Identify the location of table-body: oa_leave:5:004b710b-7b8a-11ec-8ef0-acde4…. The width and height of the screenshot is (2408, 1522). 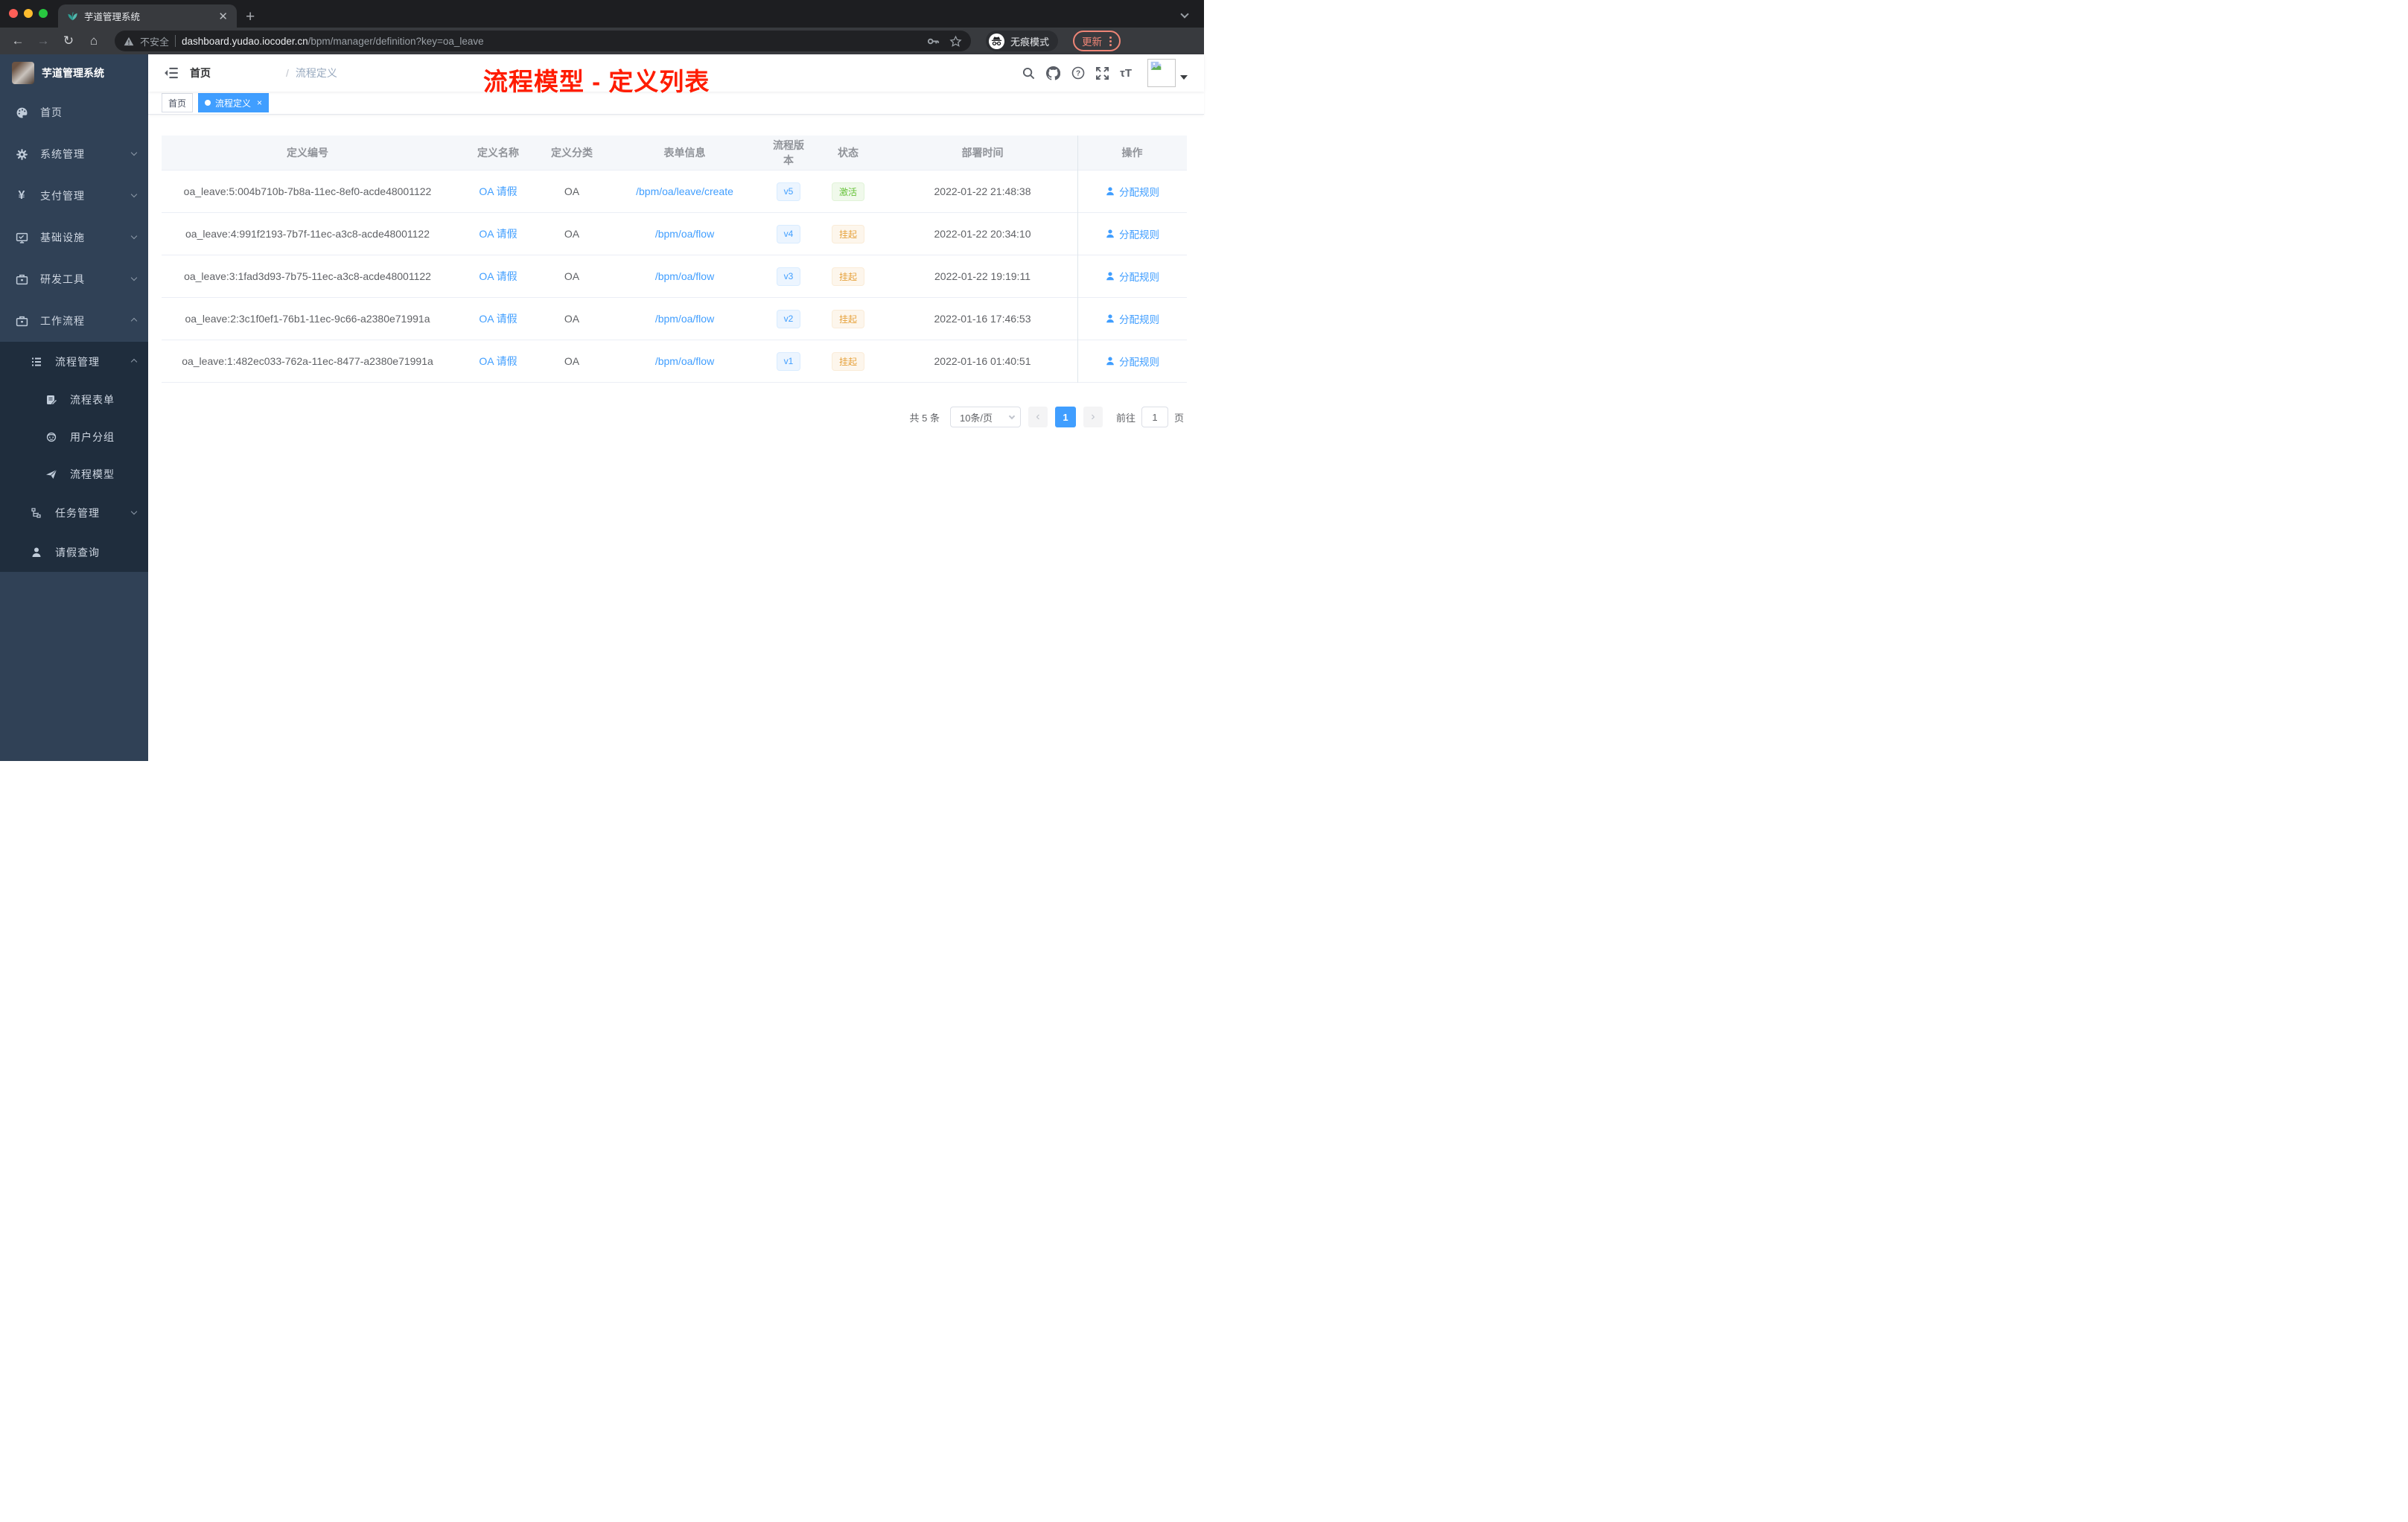
(674, 277).